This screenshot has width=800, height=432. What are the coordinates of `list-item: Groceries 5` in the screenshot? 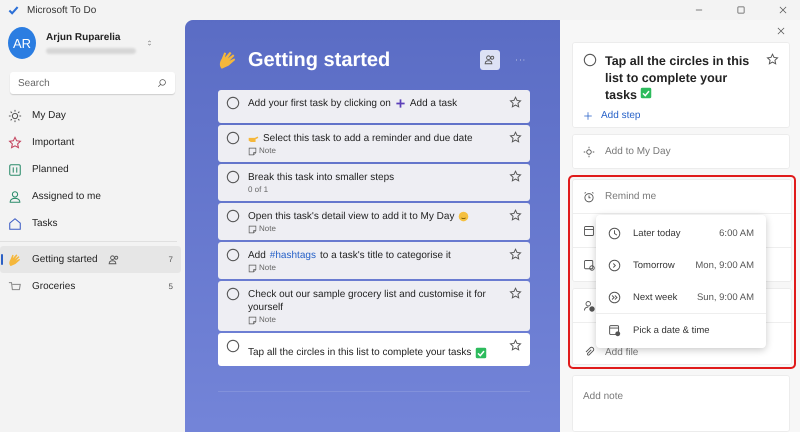 It's located at (90, 286).